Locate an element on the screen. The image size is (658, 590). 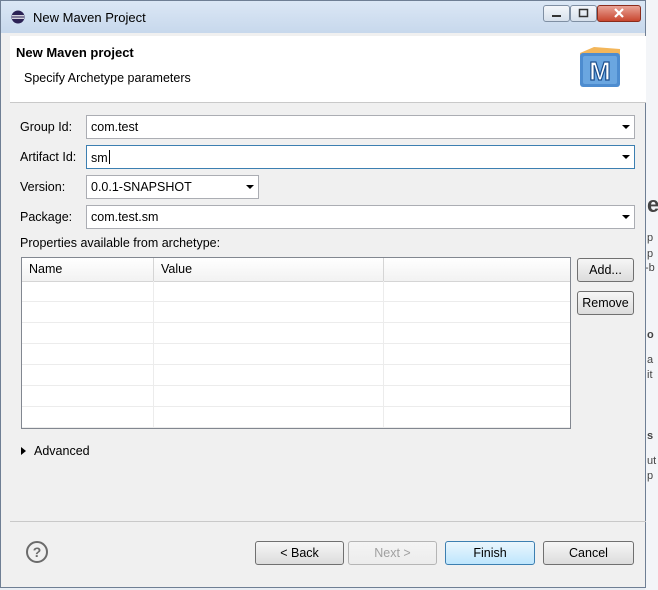
bg-fragment: e is located at coordinates (652, 204).